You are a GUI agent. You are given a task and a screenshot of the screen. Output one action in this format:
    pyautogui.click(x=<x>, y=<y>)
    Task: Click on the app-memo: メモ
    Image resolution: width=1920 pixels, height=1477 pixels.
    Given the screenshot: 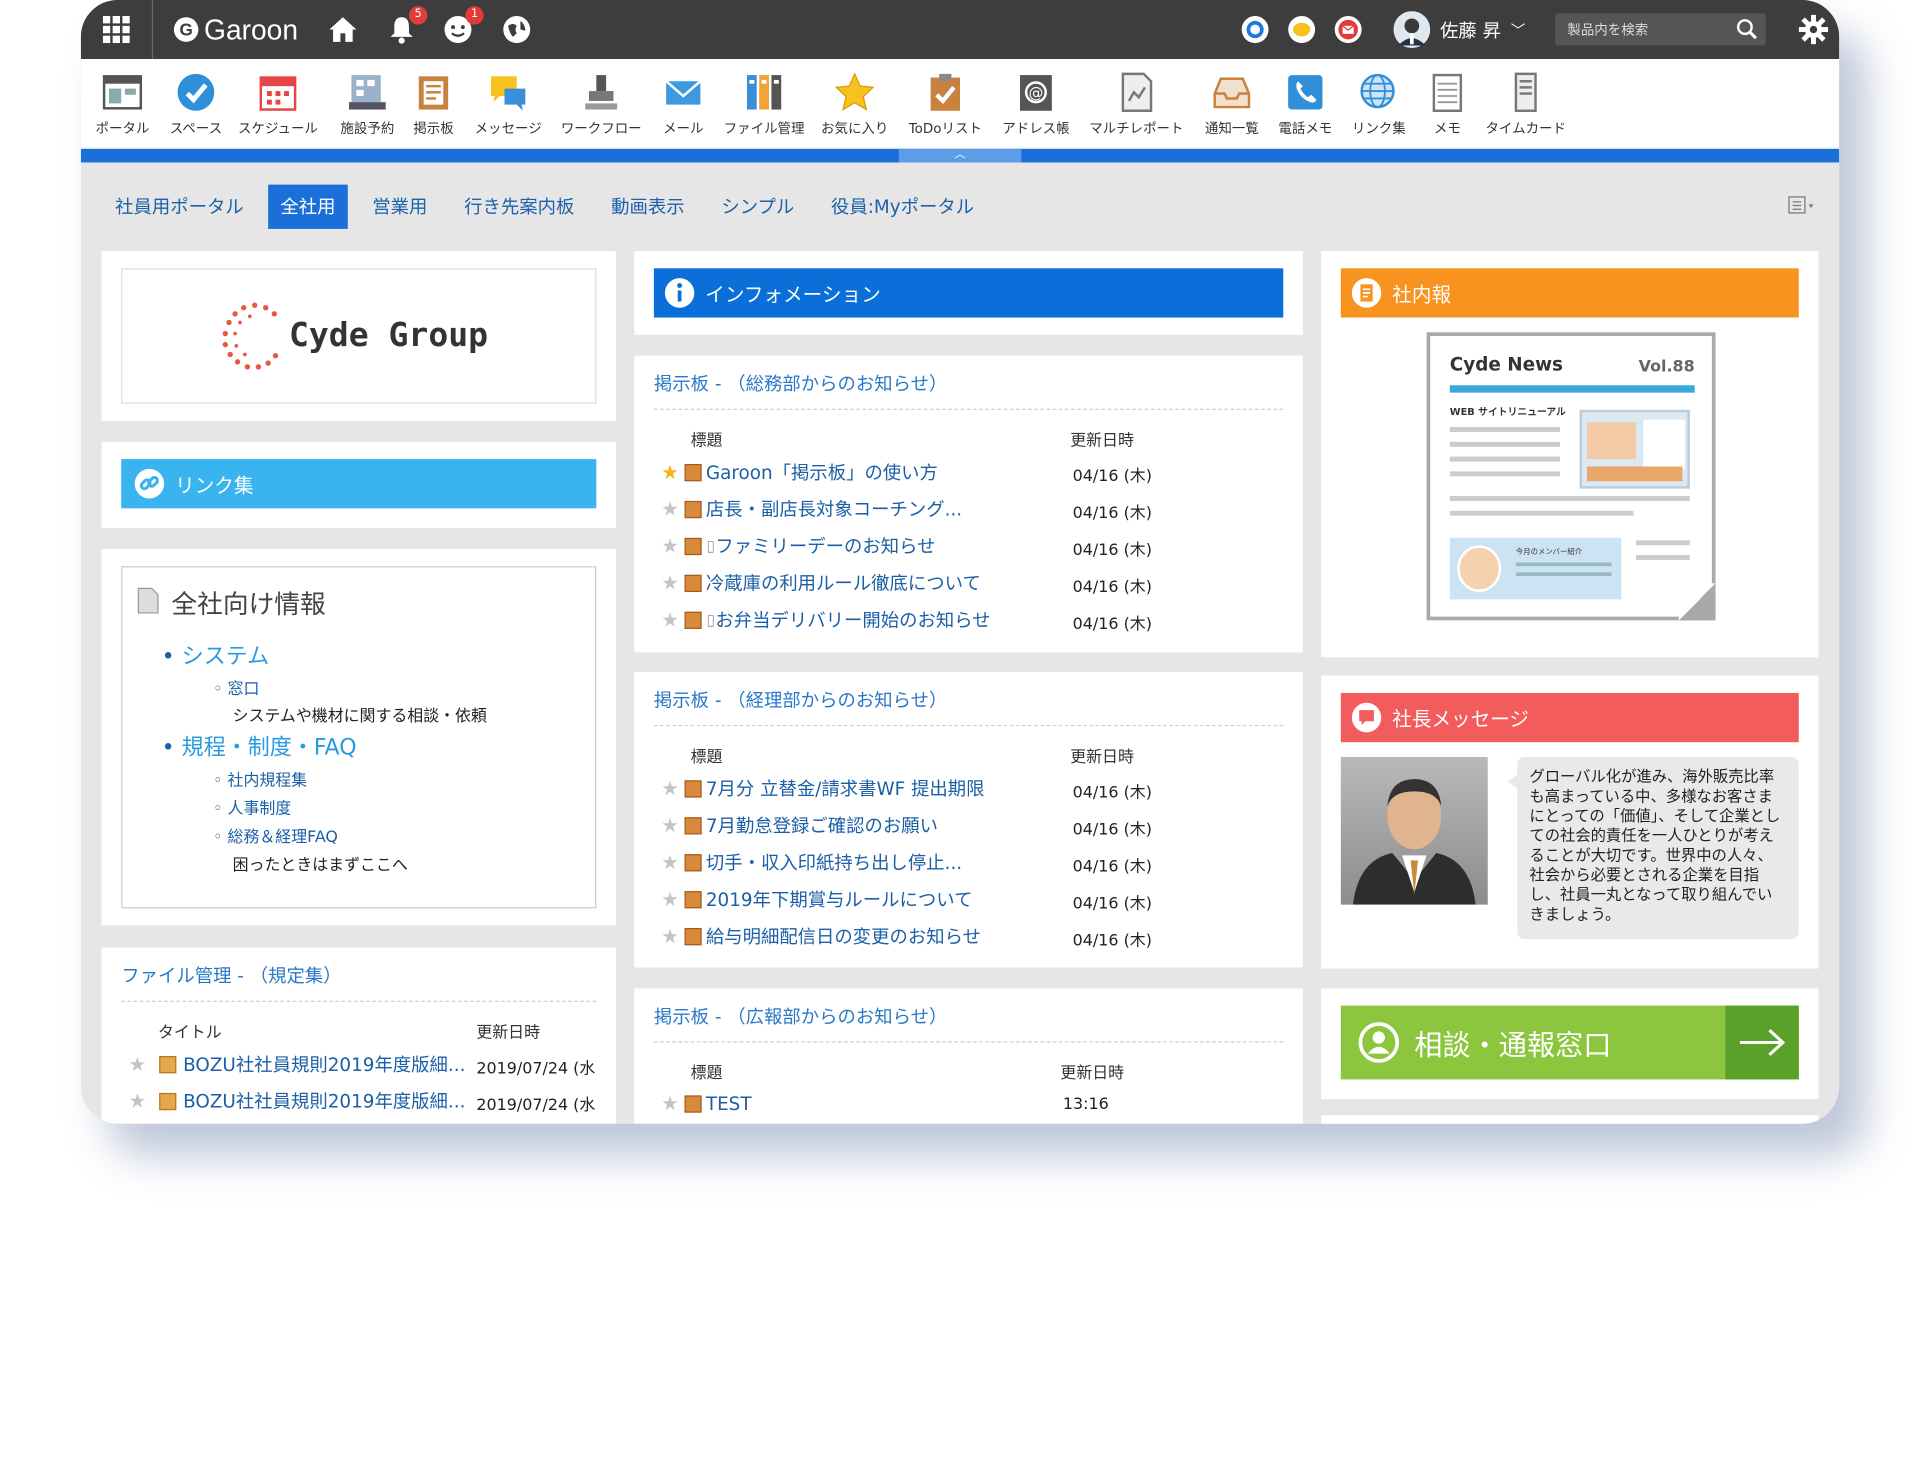 What is the action you would take?
    pyautogui.click(x=1447, y=104)
    